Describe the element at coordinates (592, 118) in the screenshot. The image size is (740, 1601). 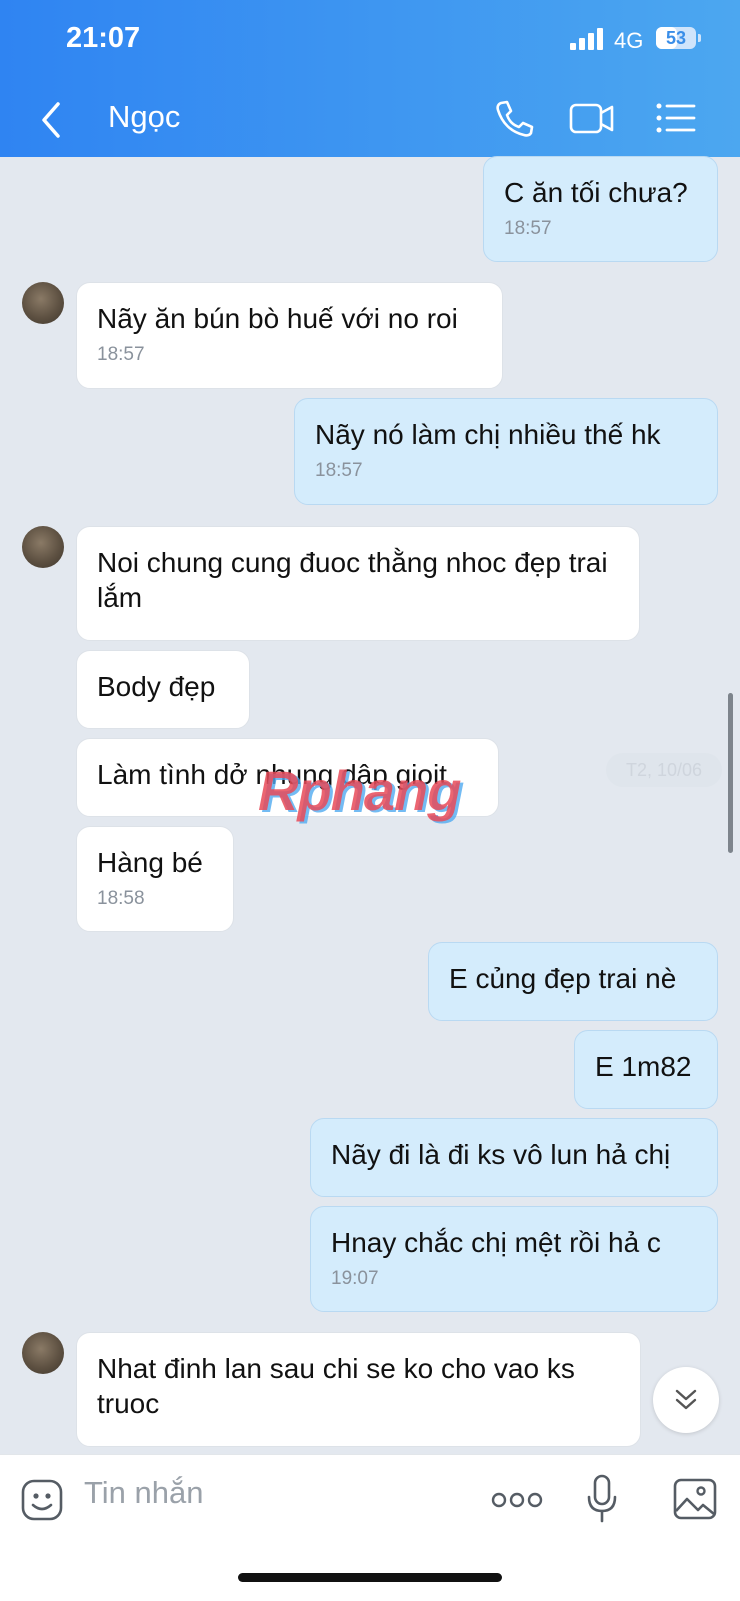
I see `video-call-icon` at that location.